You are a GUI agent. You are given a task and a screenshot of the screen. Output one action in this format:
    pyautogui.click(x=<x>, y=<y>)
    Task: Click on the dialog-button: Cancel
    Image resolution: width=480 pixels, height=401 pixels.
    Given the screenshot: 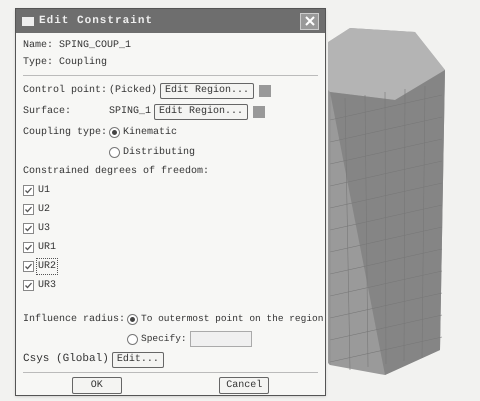 What is the action you would take?
    pyautogui.click(x=244, y=385)
    